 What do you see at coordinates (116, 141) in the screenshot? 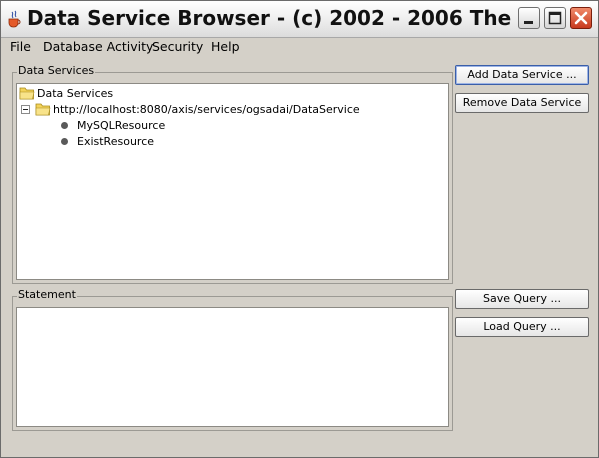
I see `tree-resource-label: ExistResource` at bounding box center [116, 141].